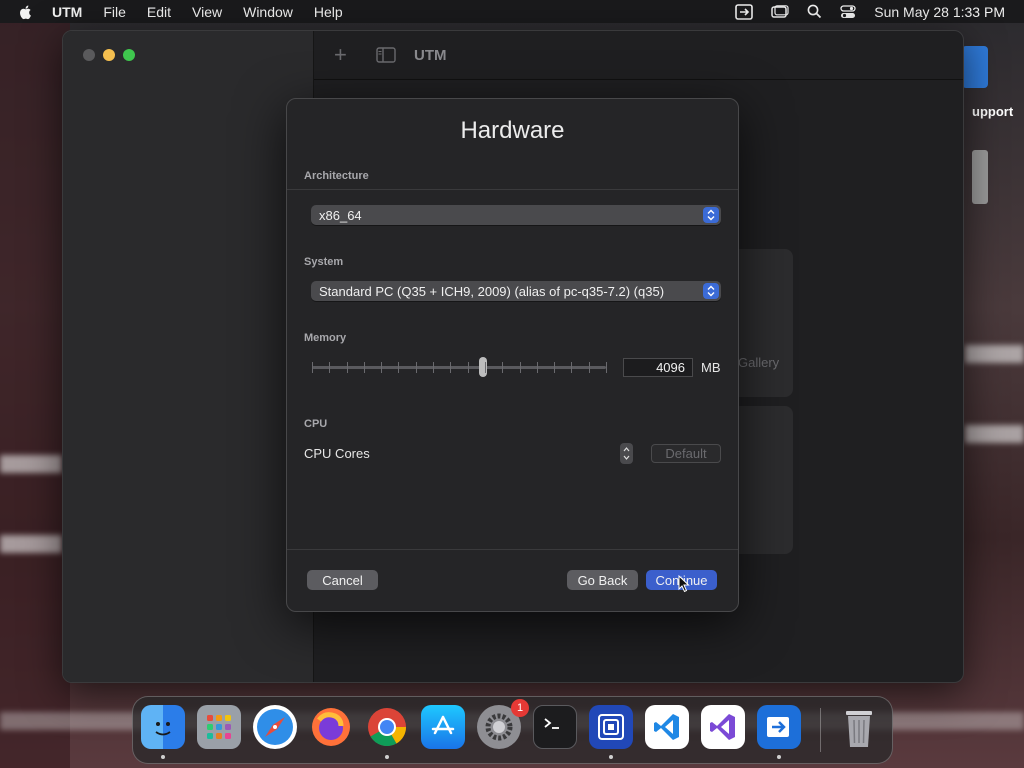 The height and width of the screenshot is (768, 1024). What do you see at coordinates (611, 727) in the screenshot?
I see `utm-icon` at bounding box center [611, 727].